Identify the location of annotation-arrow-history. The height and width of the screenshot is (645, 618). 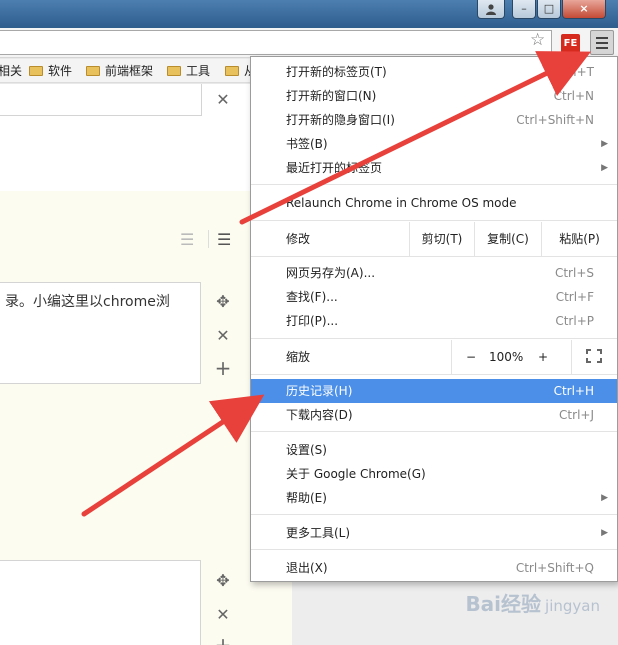
(173, 455).